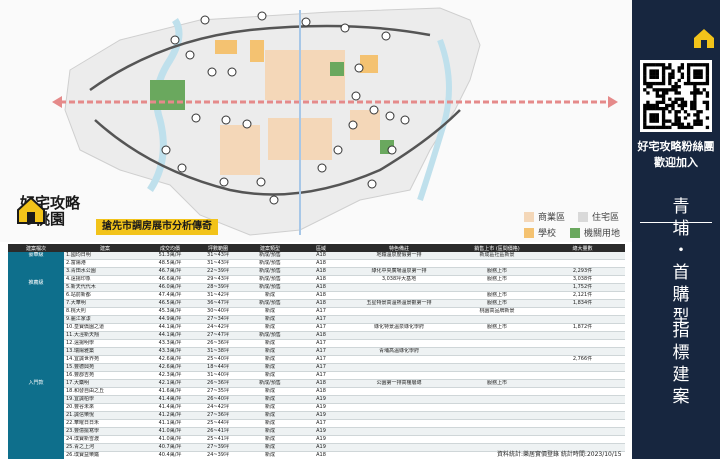 The image size is (720, 459). What do you see at coordinates (105, 391) in the screenshot?
I see `project-name-cell: 18.和發自由之丘` at bounding box center [105, 391].